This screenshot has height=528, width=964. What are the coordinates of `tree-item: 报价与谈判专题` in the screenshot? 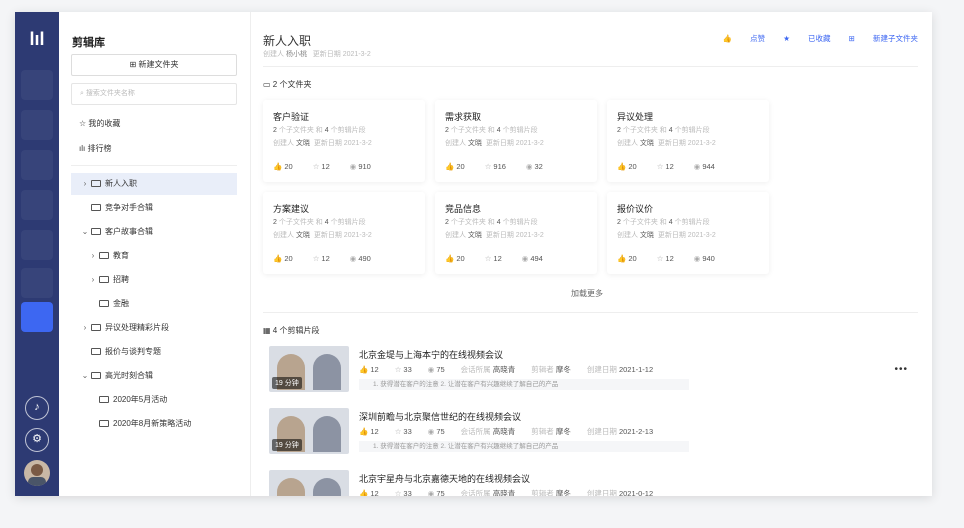 It's located at (154, 352).